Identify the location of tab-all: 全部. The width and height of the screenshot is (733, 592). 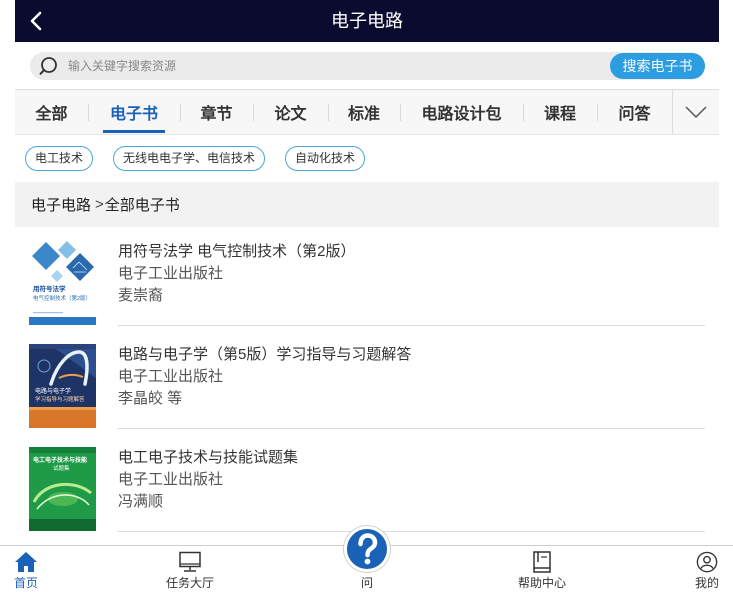
(51, 112).